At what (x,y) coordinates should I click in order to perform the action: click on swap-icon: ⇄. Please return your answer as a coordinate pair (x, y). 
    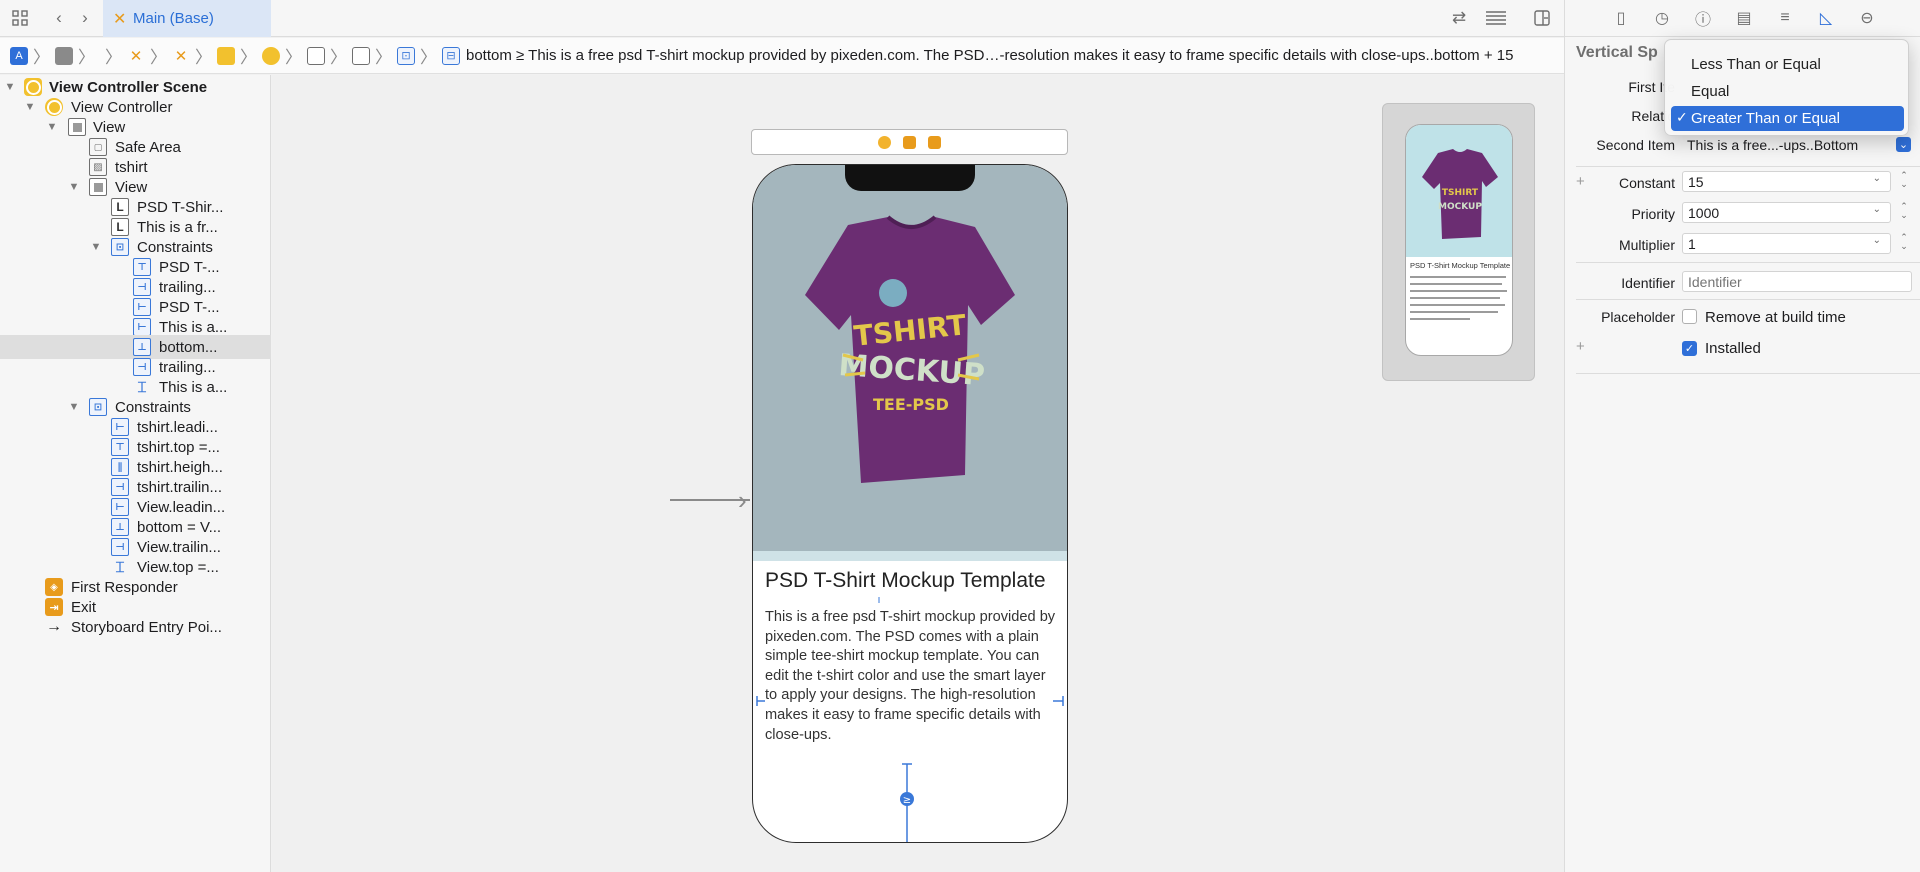
    Looking at the image, I should click on (1459, 18).